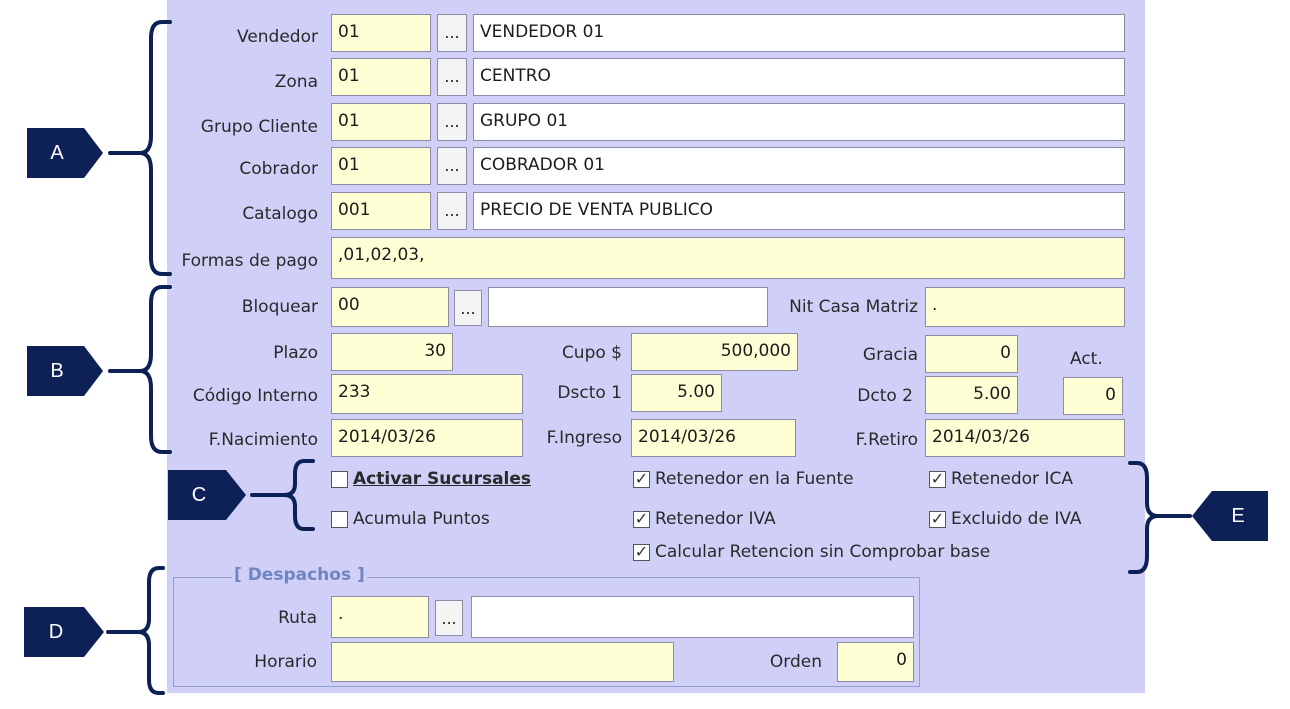 Image resolution: width=1290 pixels, height=709 pixels. What do you see at coordinates (140, 148) in the screenshot?
I see `bracket-a` at bounding box center [140, 148].